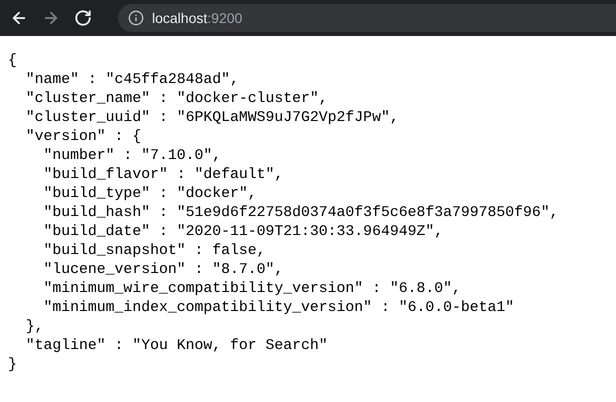  What do you see at coordinates (83, 18) in the screenshot?
I see `reload-icon` at bounding box center [83, 18].